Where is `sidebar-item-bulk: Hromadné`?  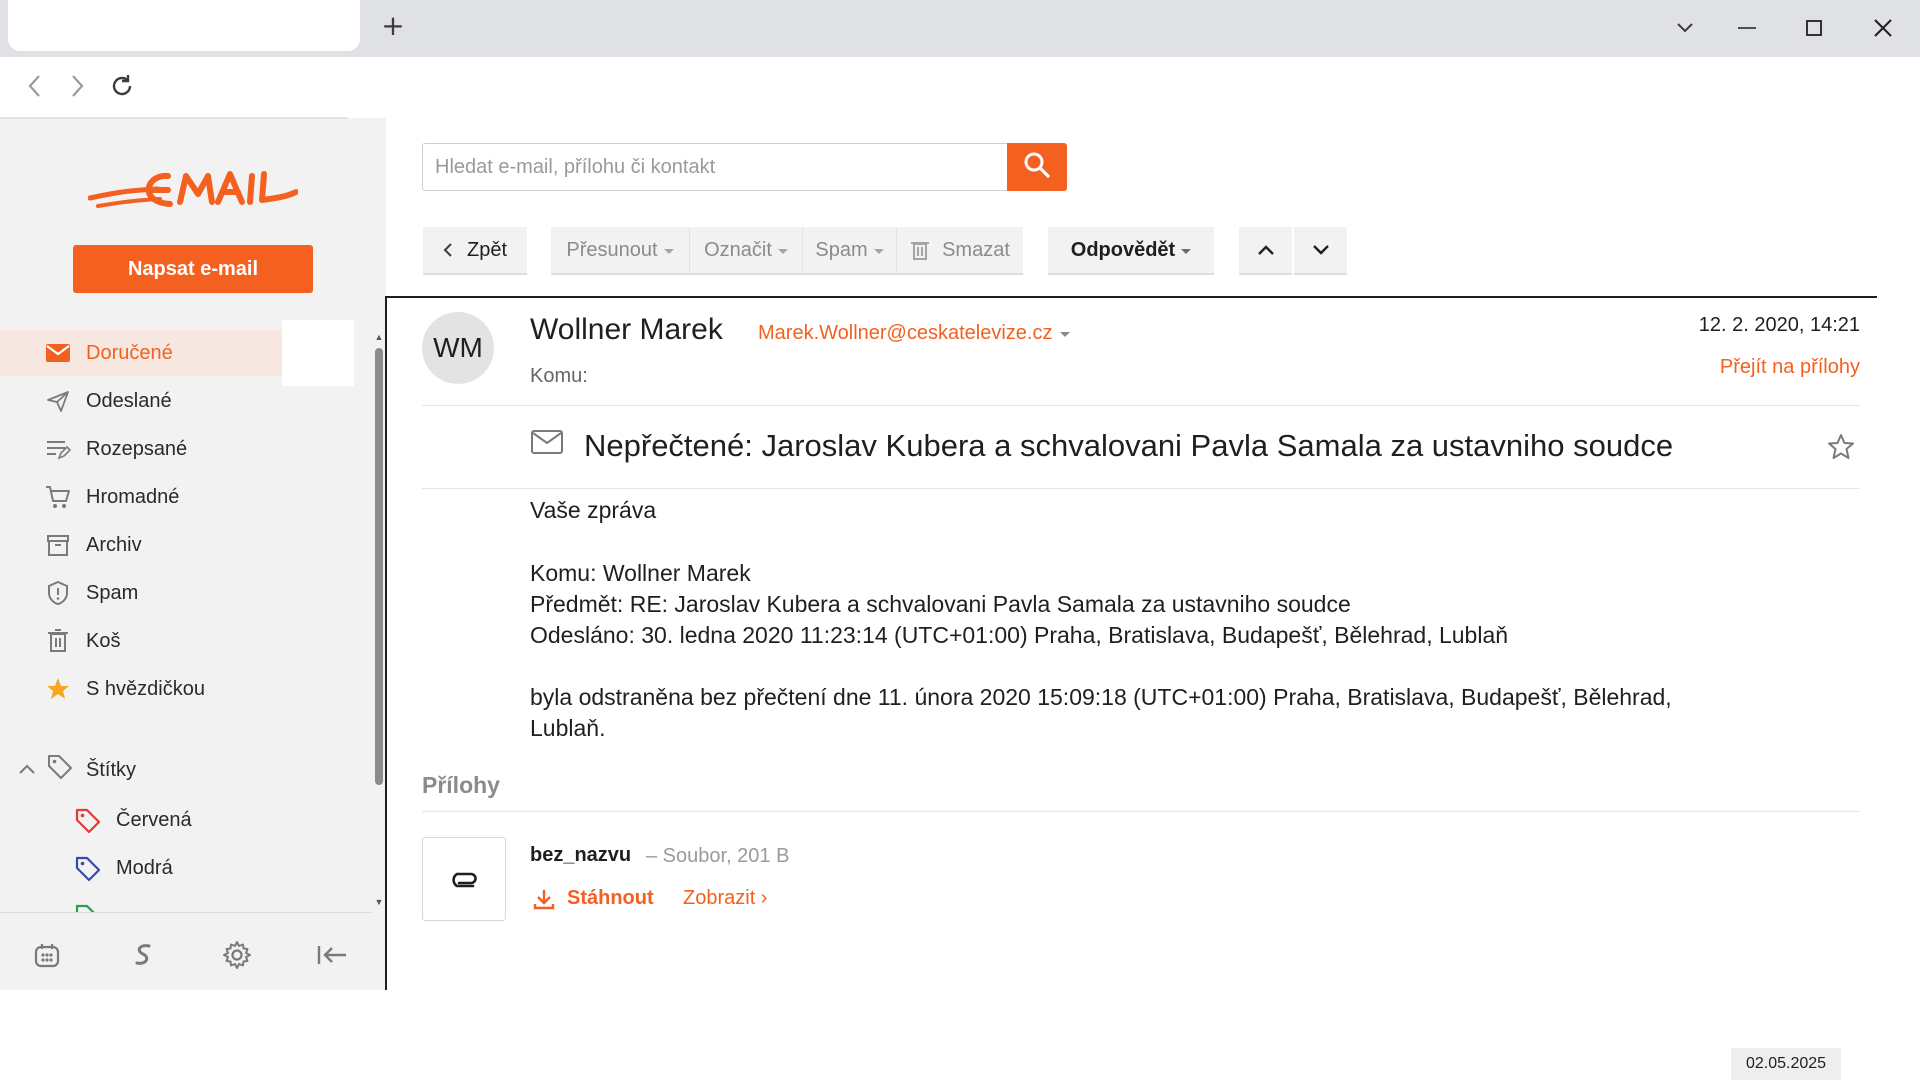
sidebar-item-bulk: Hromadné is located at coordinates (180, 497).